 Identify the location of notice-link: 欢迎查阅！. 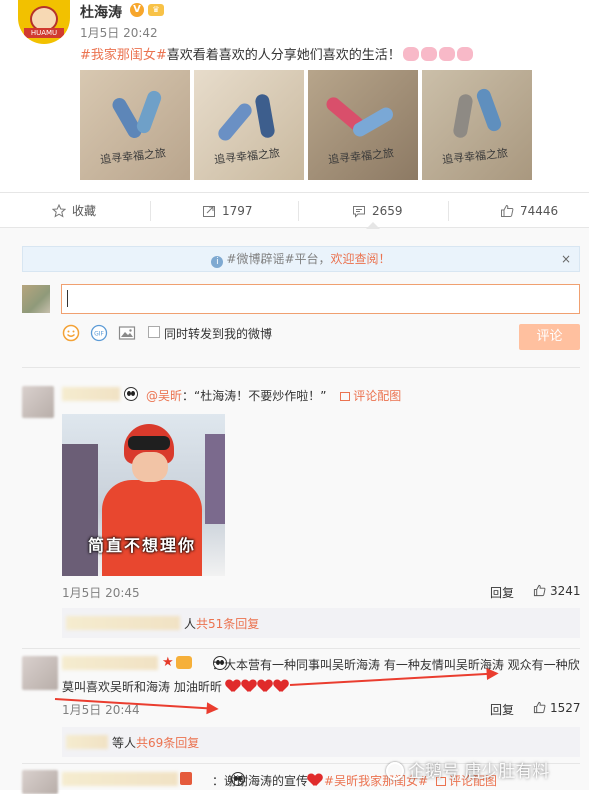
(361, 259).